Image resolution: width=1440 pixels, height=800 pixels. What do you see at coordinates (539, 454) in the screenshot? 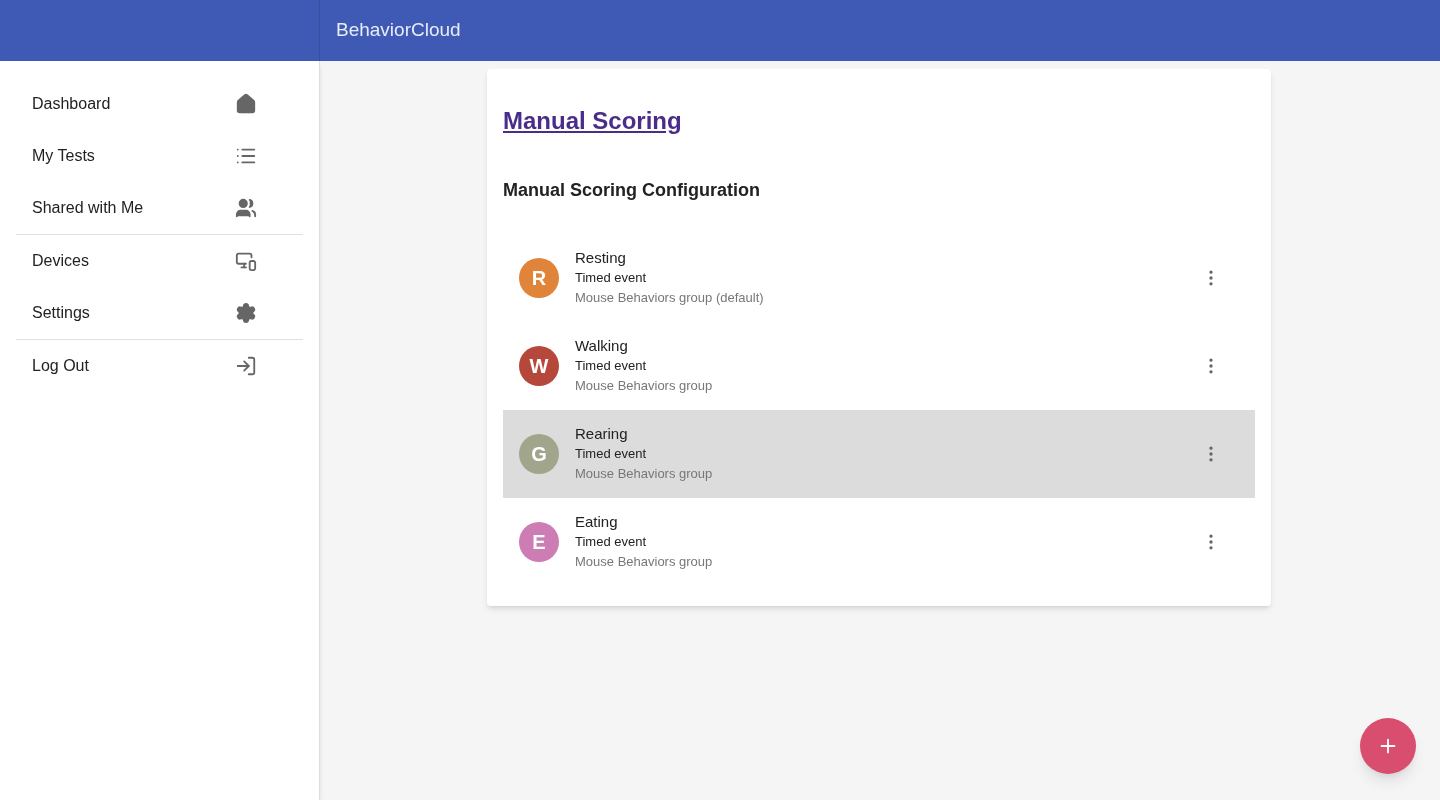
I see `avatar: G` at bounding box center [539, 454].